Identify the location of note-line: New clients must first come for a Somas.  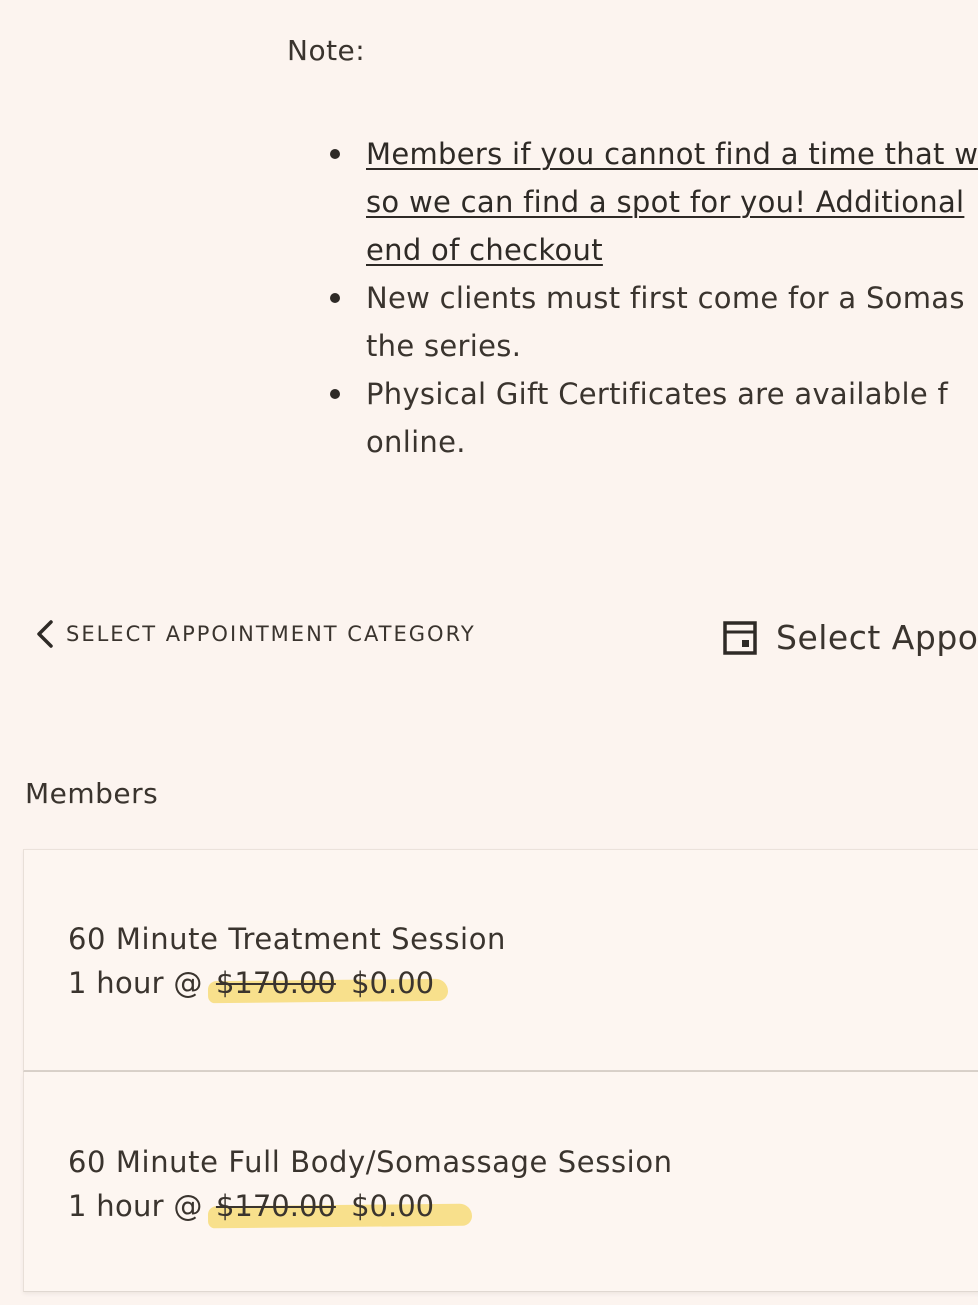
(665, 298).